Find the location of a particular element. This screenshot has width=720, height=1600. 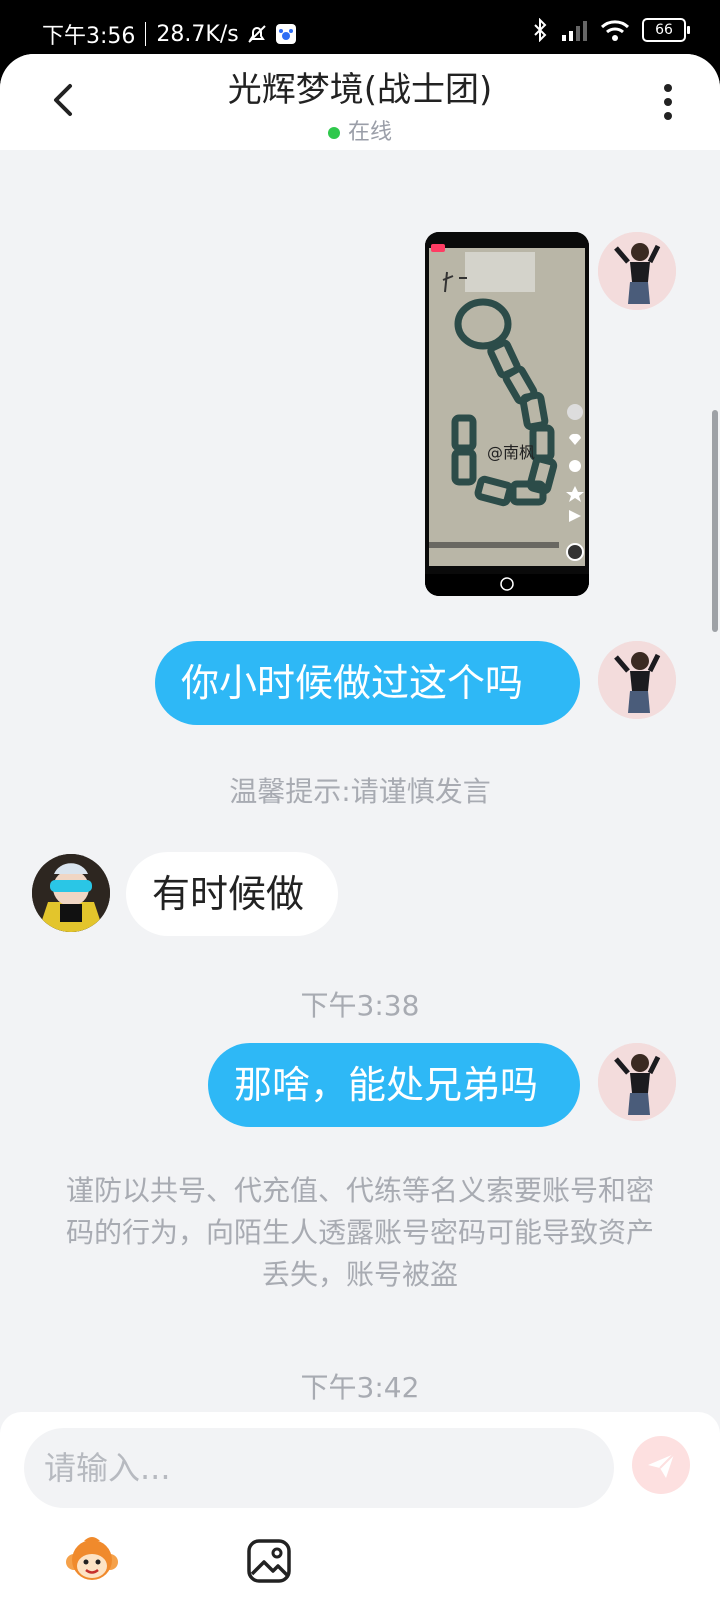

status-right: 66 is located at coordinates (611, 30).